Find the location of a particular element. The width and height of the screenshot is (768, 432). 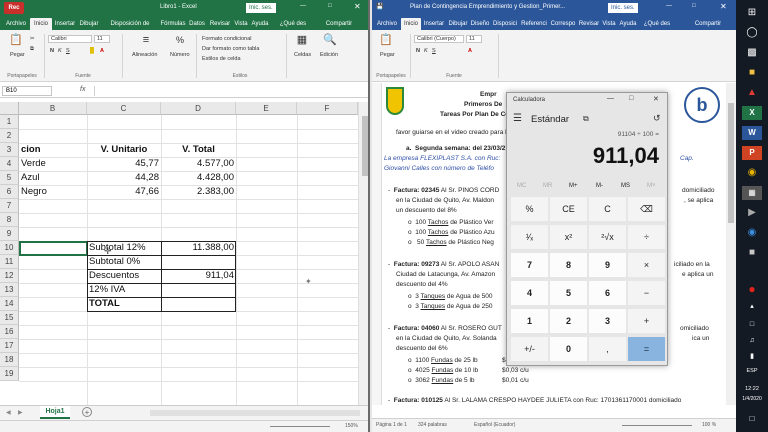

vertical-scrollbar is located at coordinates (731, 244).